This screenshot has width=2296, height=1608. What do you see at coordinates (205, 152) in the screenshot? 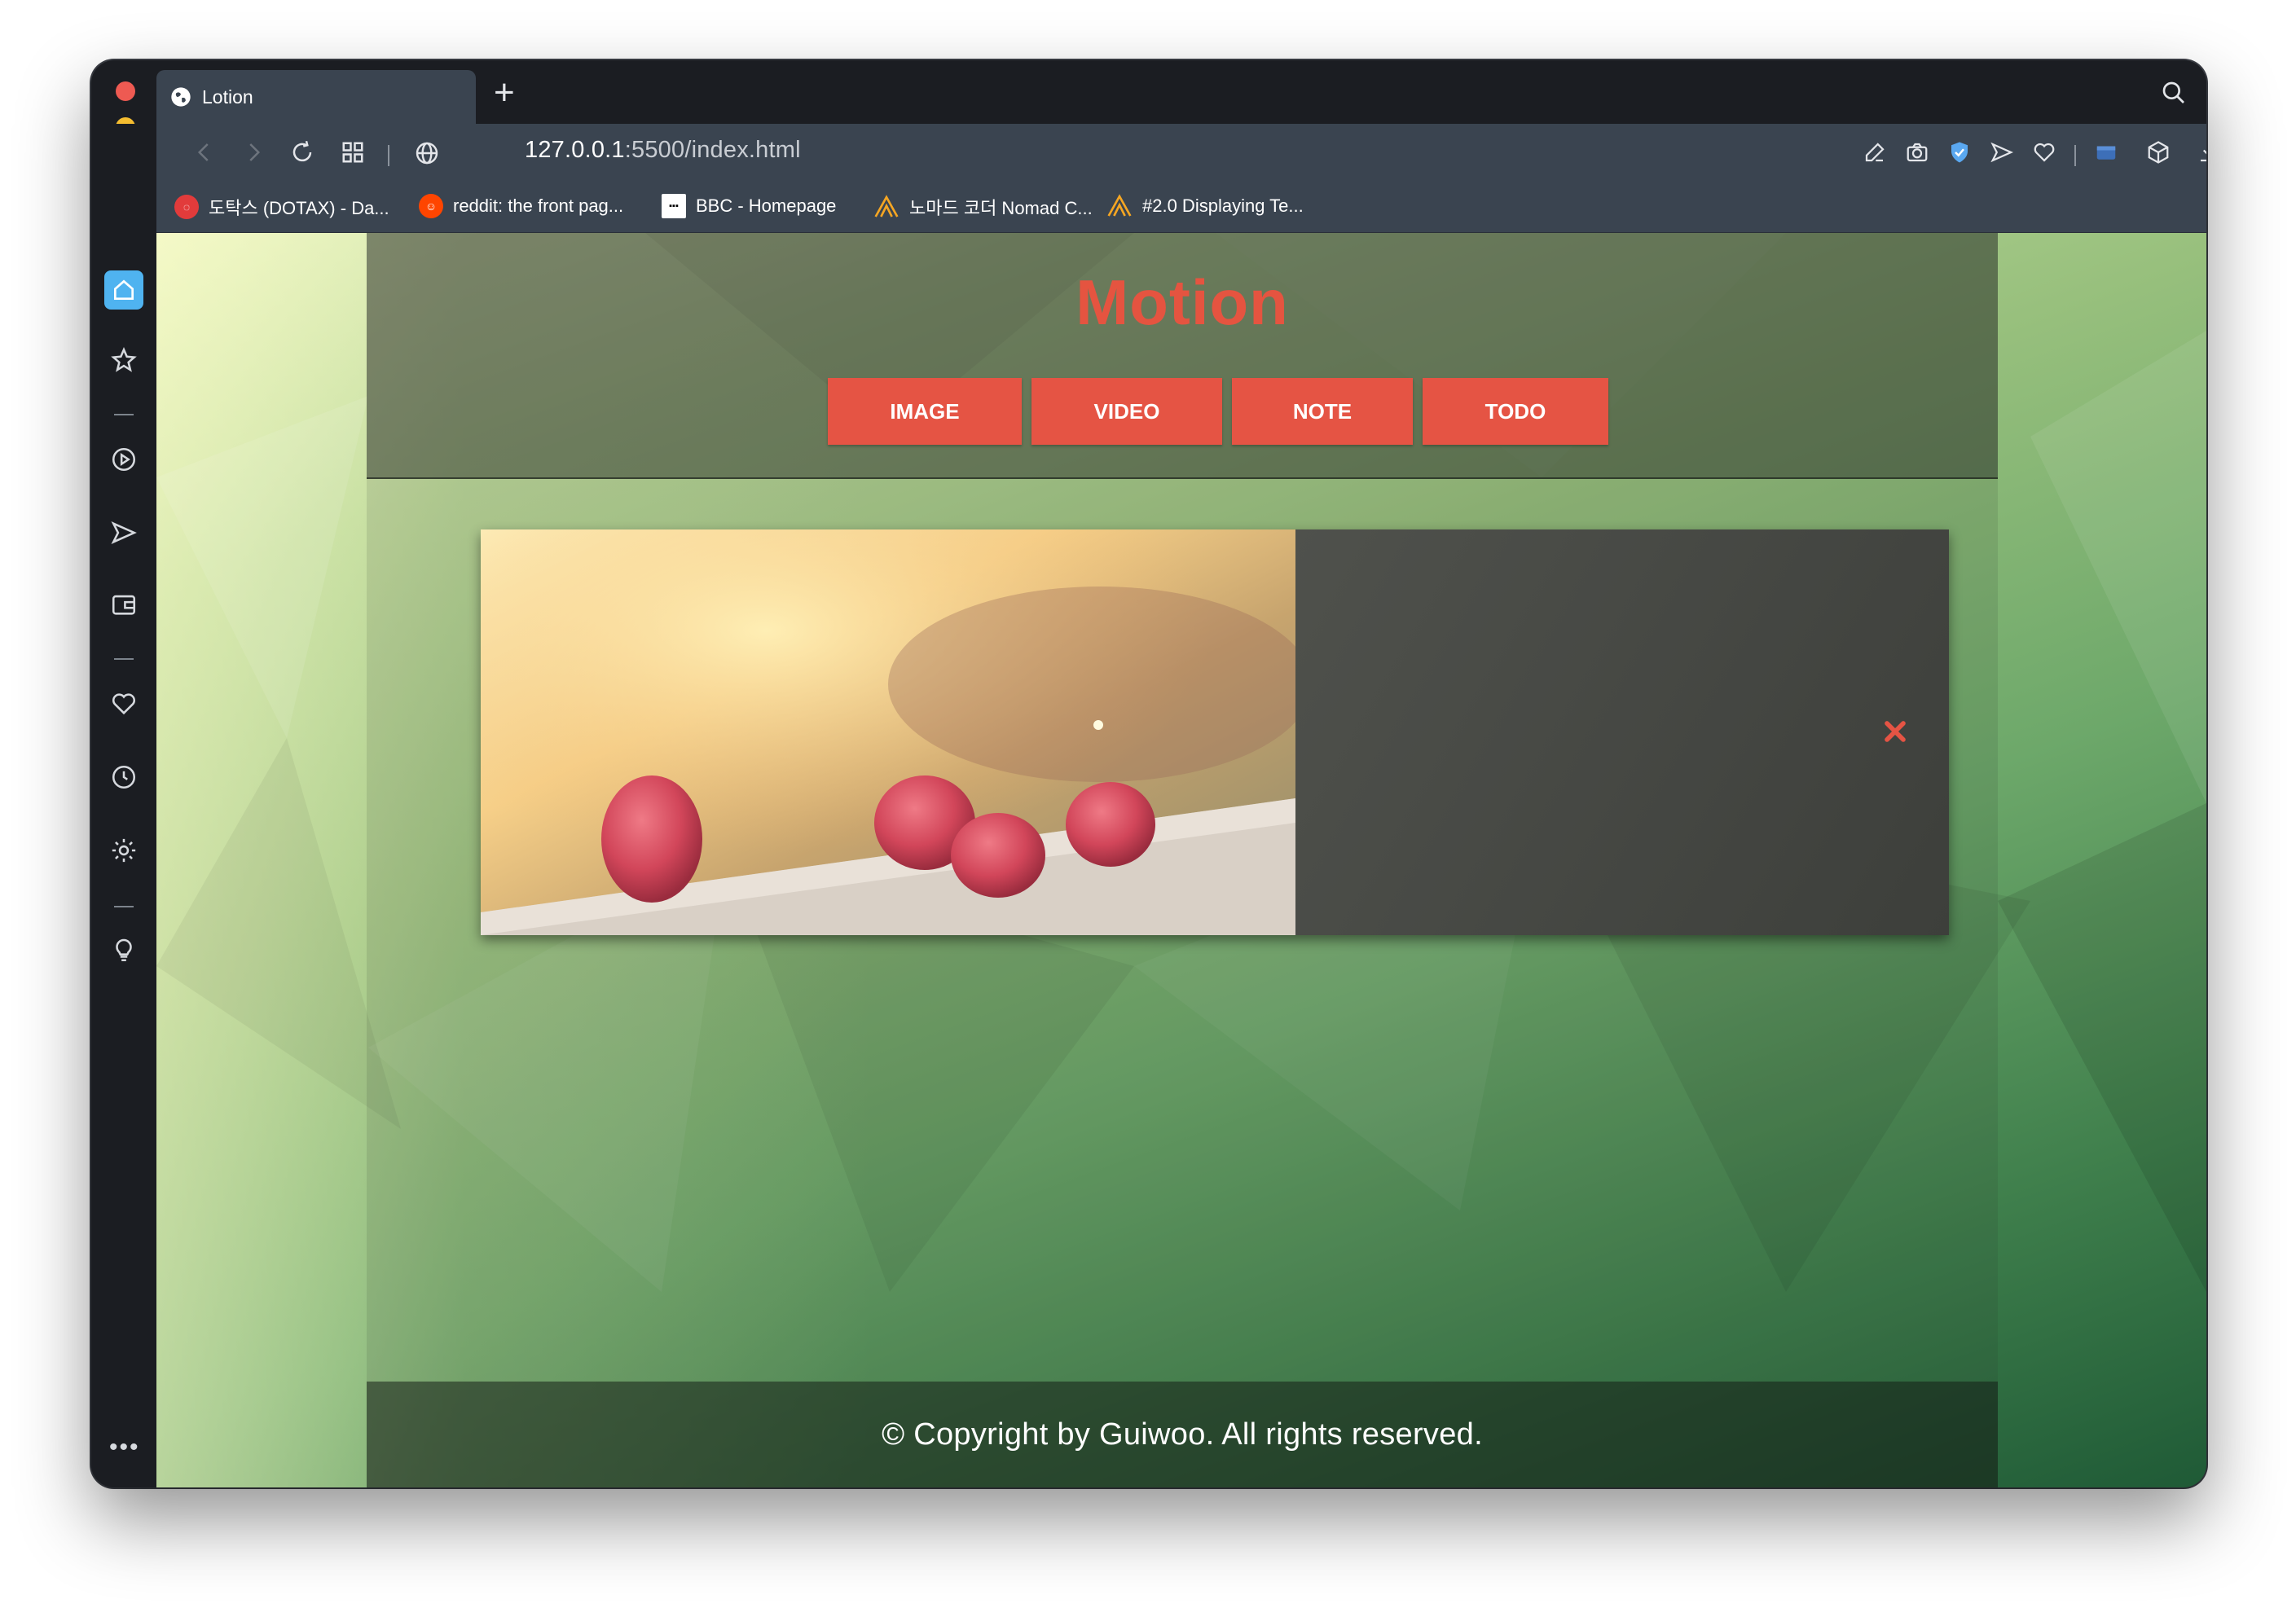
I see `back-icon` at bounding box center [205, 152].